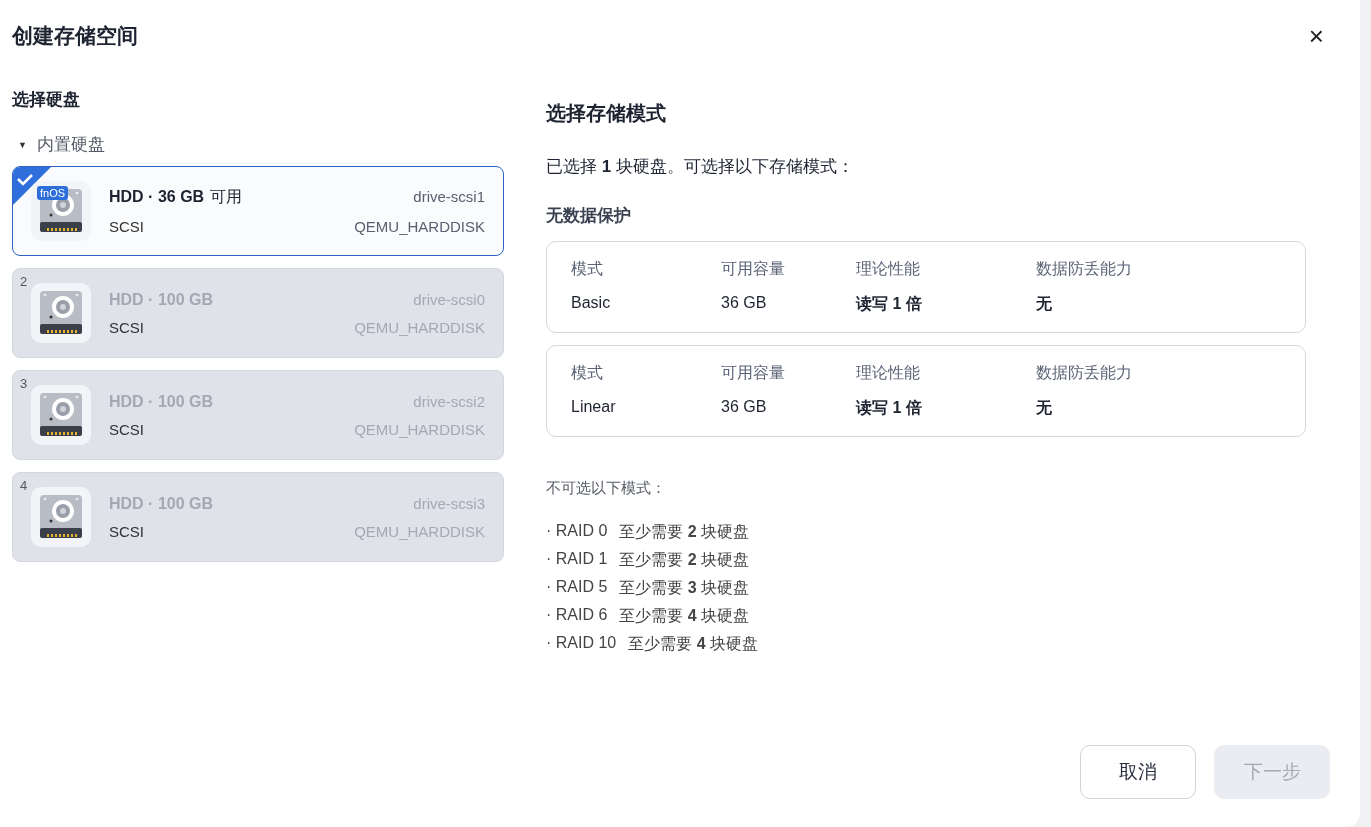 The image size is (1371, 827). I want to click on dialog-title: 创建存储空间, so click(75, 36).